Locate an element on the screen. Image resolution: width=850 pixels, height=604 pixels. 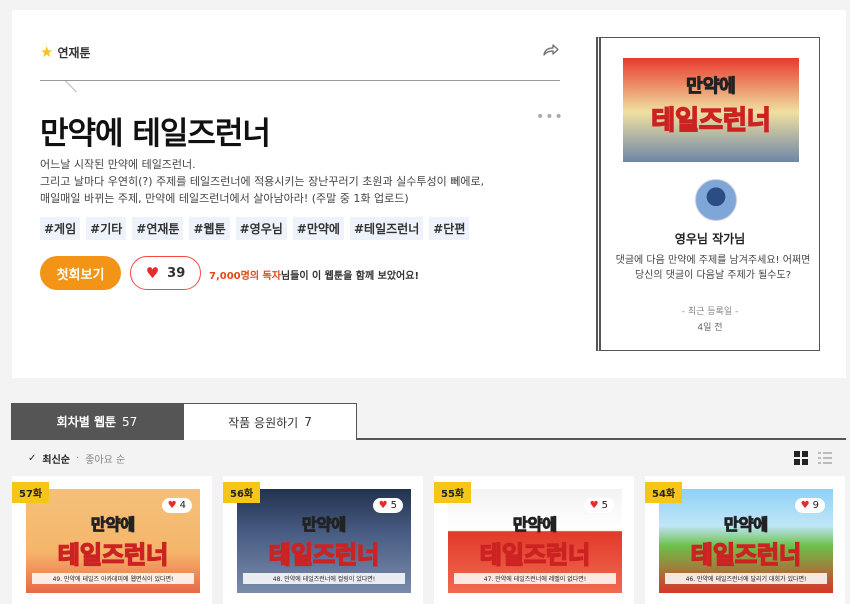
reader-count-highlight: 7,000명의 독자 is located at coordinates (245, 276).